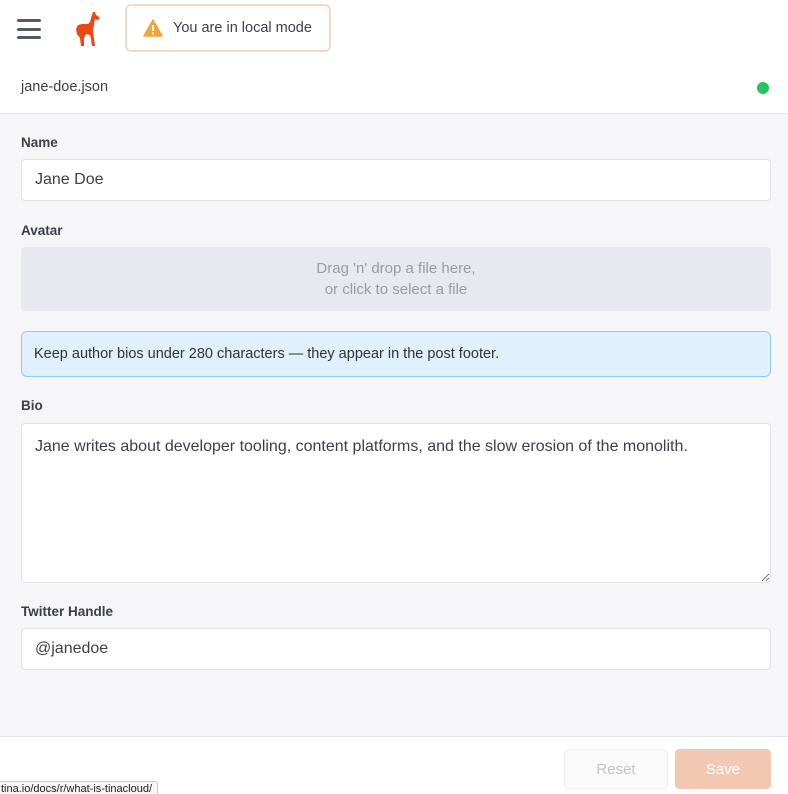 The image size is (788, 794). I want to click on warning-triangle-icon, so click(153, 28).